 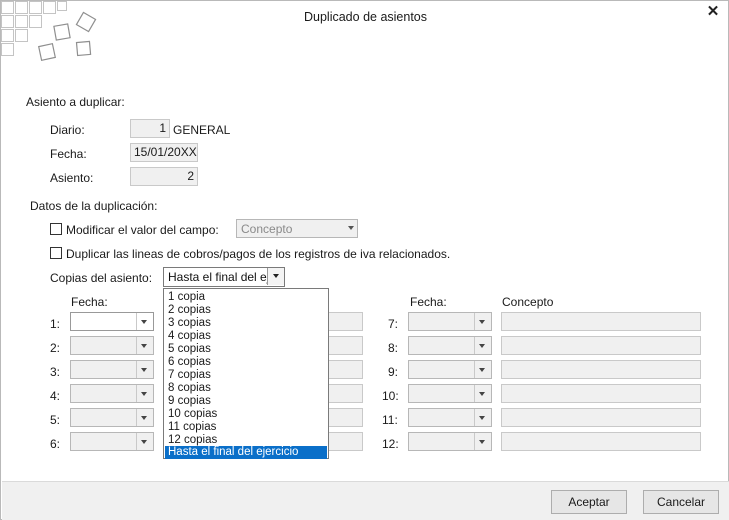 What do you see at coordinates (55, 420) in the screenshot?
I see `row-label: 5:` at bounding box center [55, 420].